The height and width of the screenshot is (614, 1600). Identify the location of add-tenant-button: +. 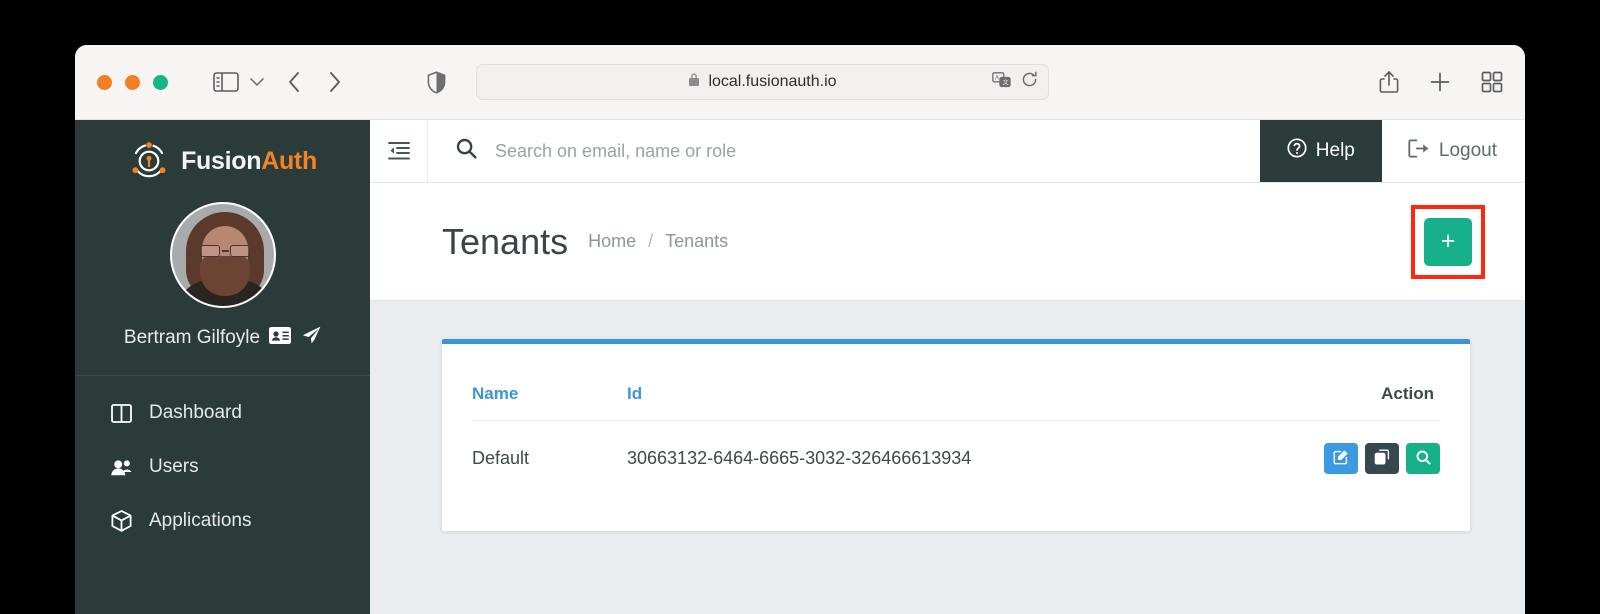
(1448, 241).